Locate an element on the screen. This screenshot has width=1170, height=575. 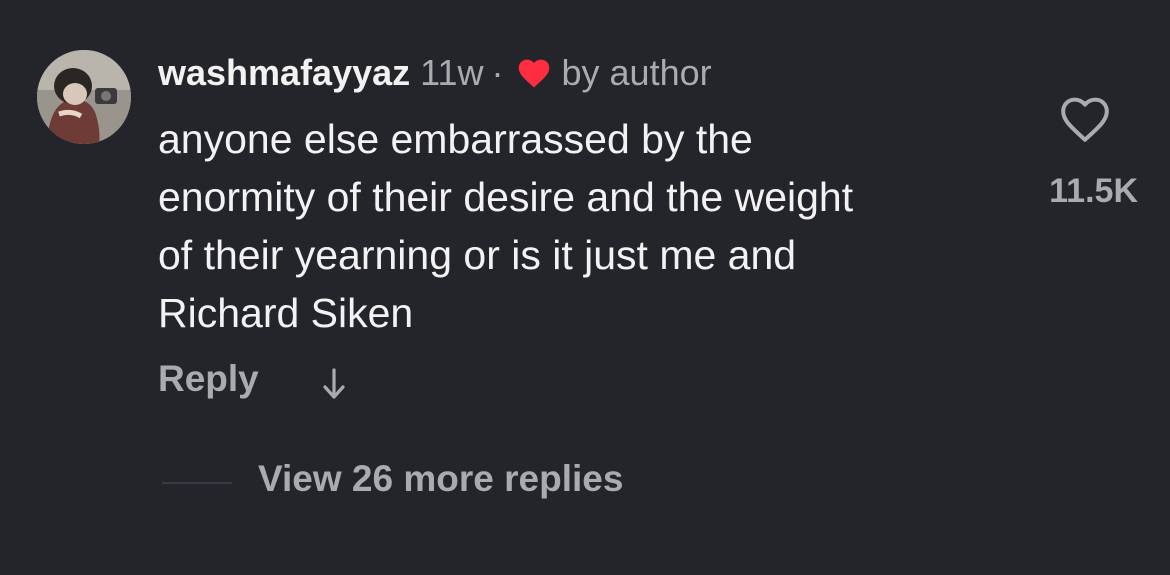
like-count: 11.5K is located at coordinates (1093, 191).